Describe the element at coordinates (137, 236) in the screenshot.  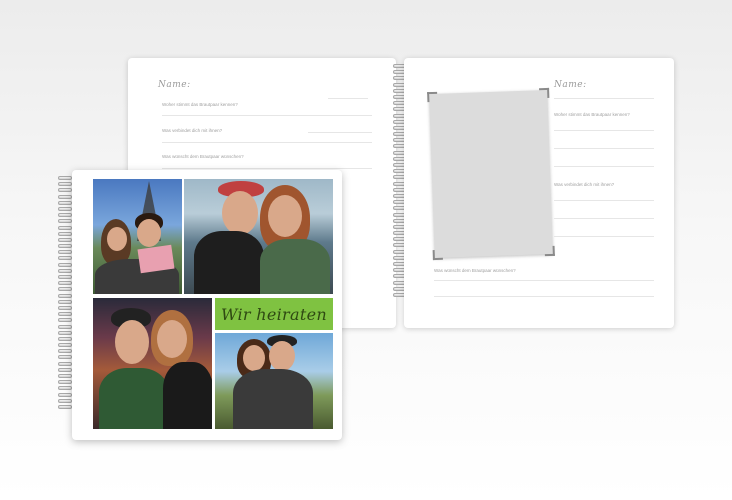
I see `couple-photo-paris` at that location.